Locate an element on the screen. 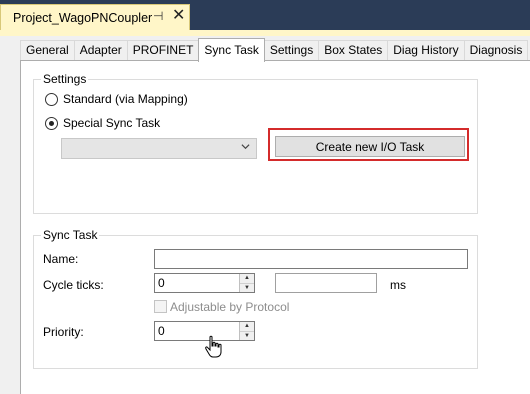 This screenshot has height=394, width=530. priority-spinner: ▲ ▼ is located at coordinates (246, 331).